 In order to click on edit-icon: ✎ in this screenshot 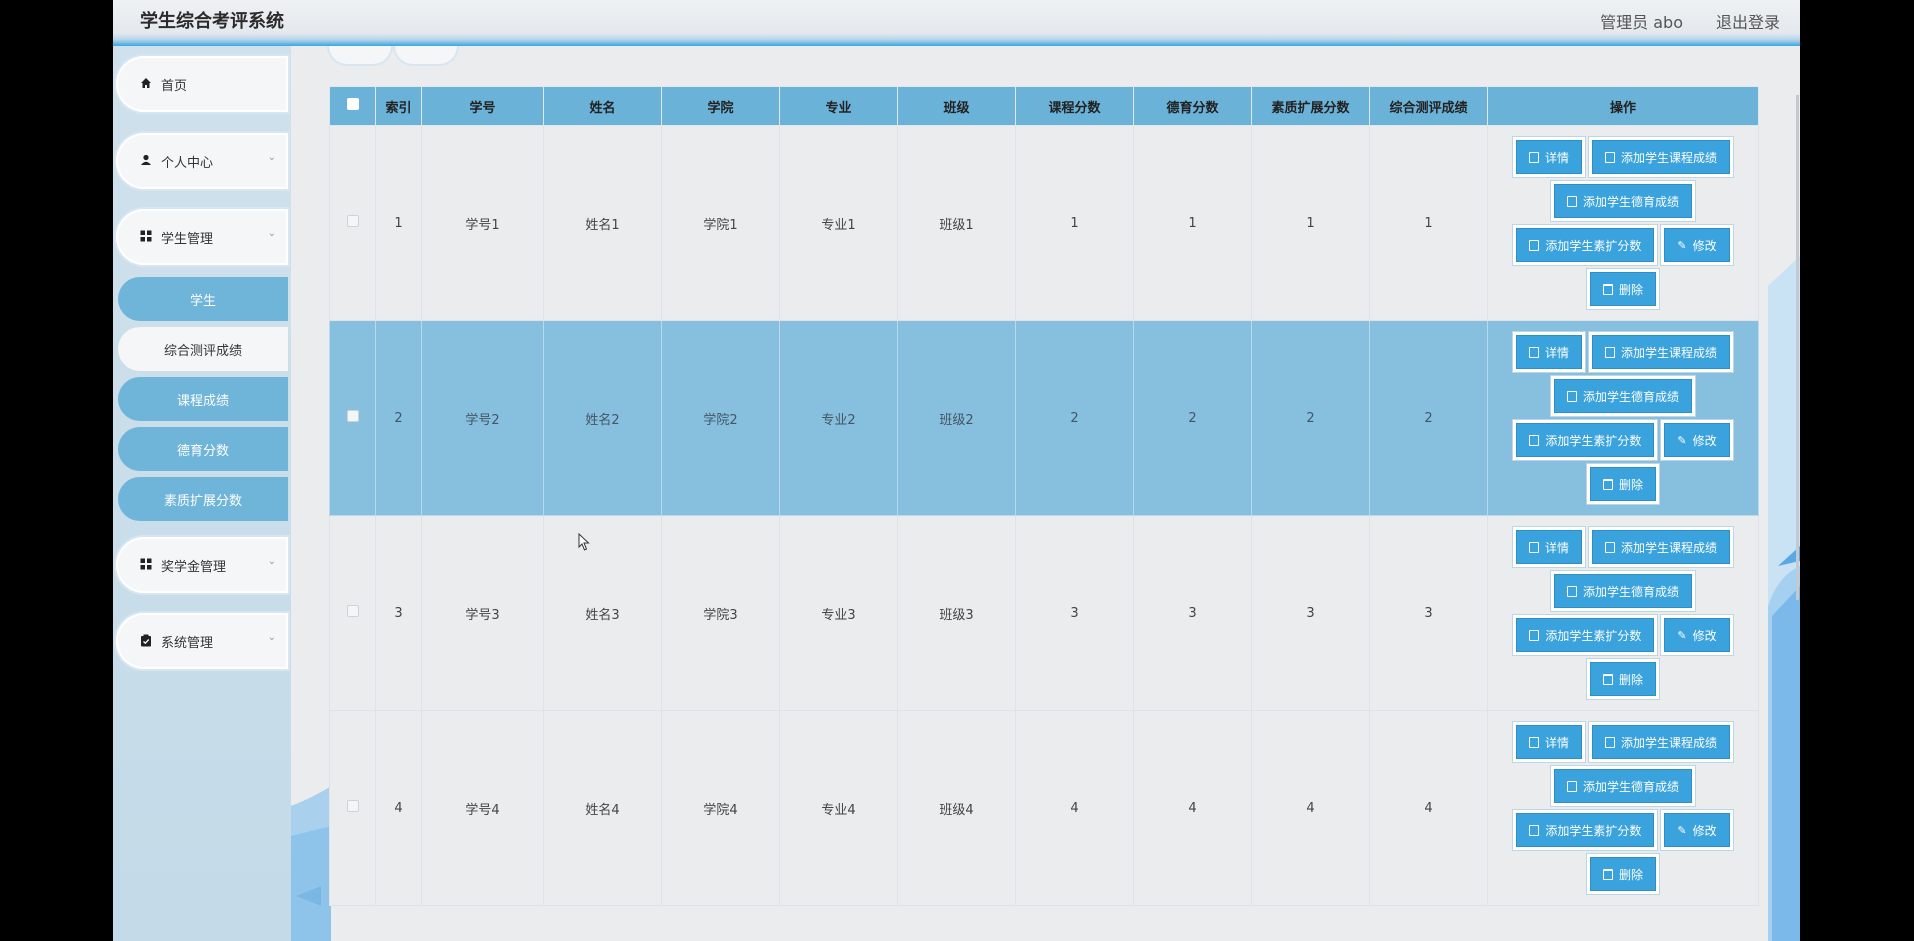, I will do `click(1682, 635)`.